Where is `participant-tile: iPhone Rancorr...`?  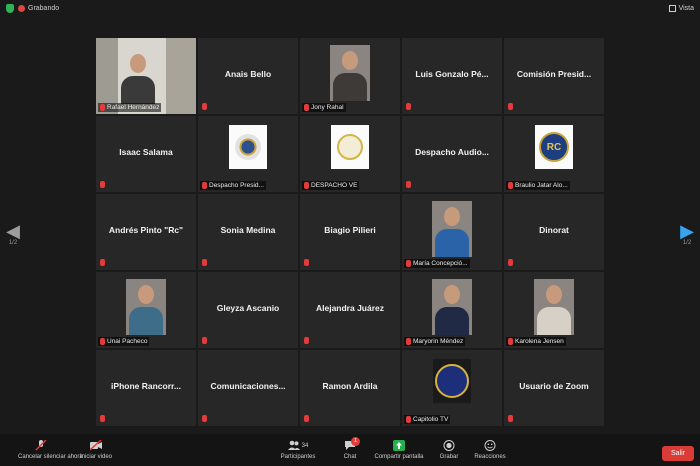
participant-tile: iPhone Rancorr... is located at coordinates (146, 388).